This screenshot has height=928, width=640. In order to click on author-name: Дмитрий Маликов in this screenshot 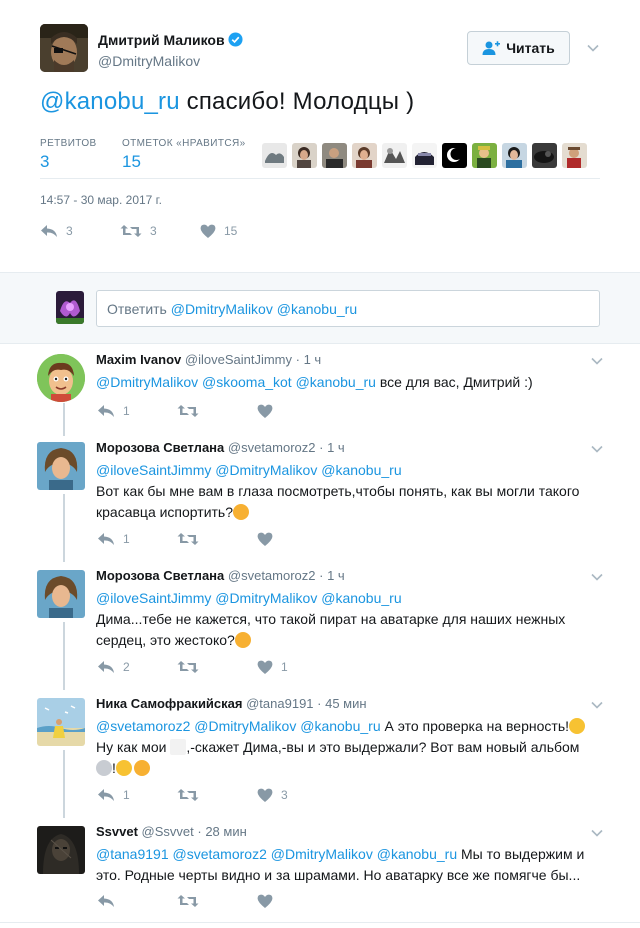, I will do `click(170, 40)`.